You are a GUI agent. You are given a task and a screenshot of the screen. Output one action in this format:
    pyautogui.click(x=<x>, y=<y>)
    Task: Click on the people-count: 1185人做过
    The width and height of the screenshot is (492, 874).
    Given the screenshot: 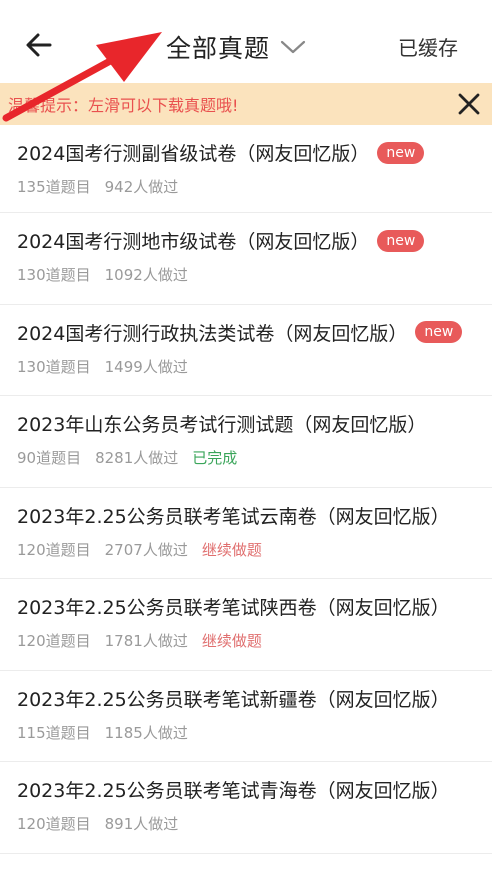 What is the action you would take?
    pyautogui.click(x=146, y=732)
    